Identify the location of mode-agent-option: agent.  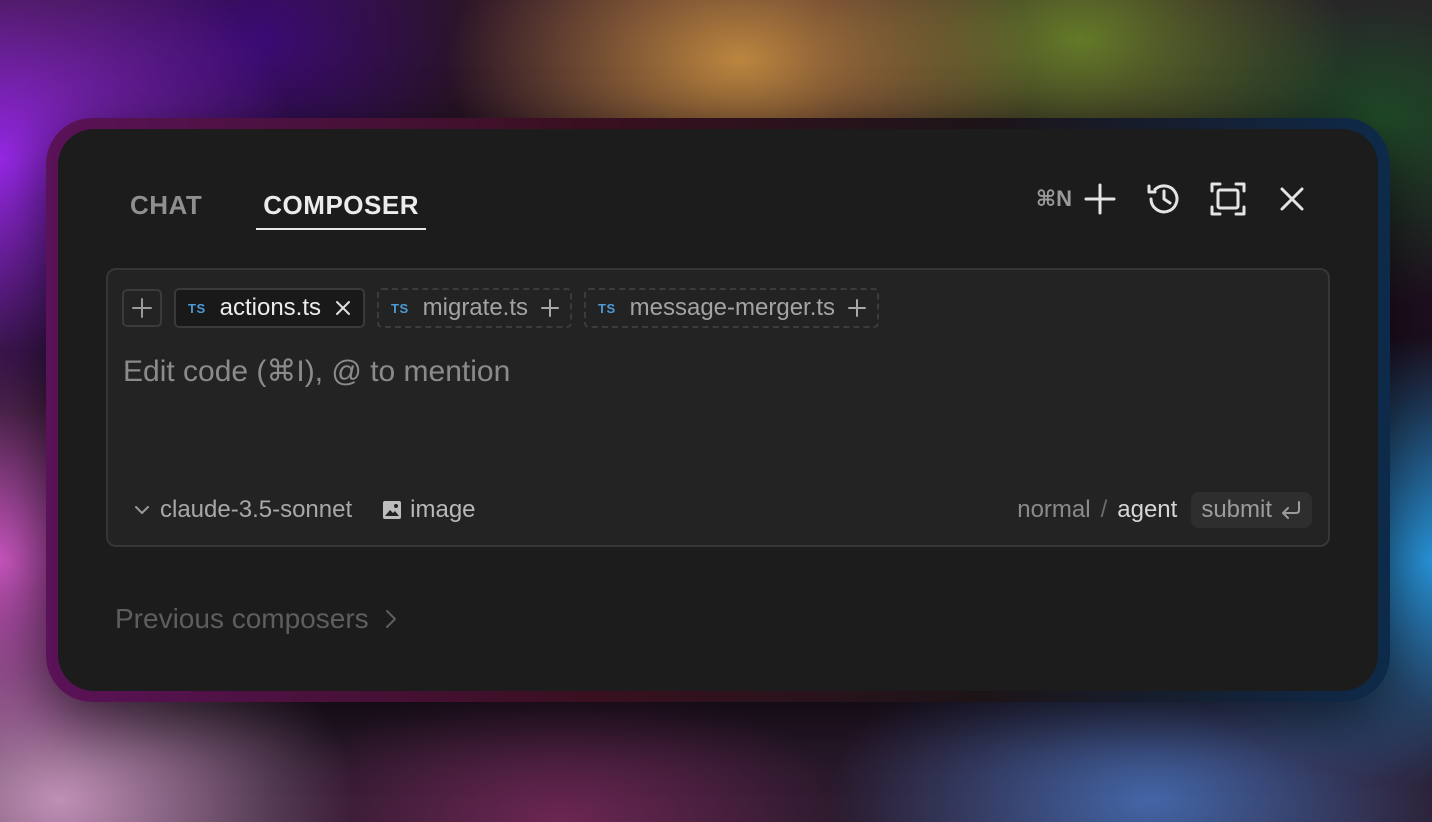
(1147, 510).